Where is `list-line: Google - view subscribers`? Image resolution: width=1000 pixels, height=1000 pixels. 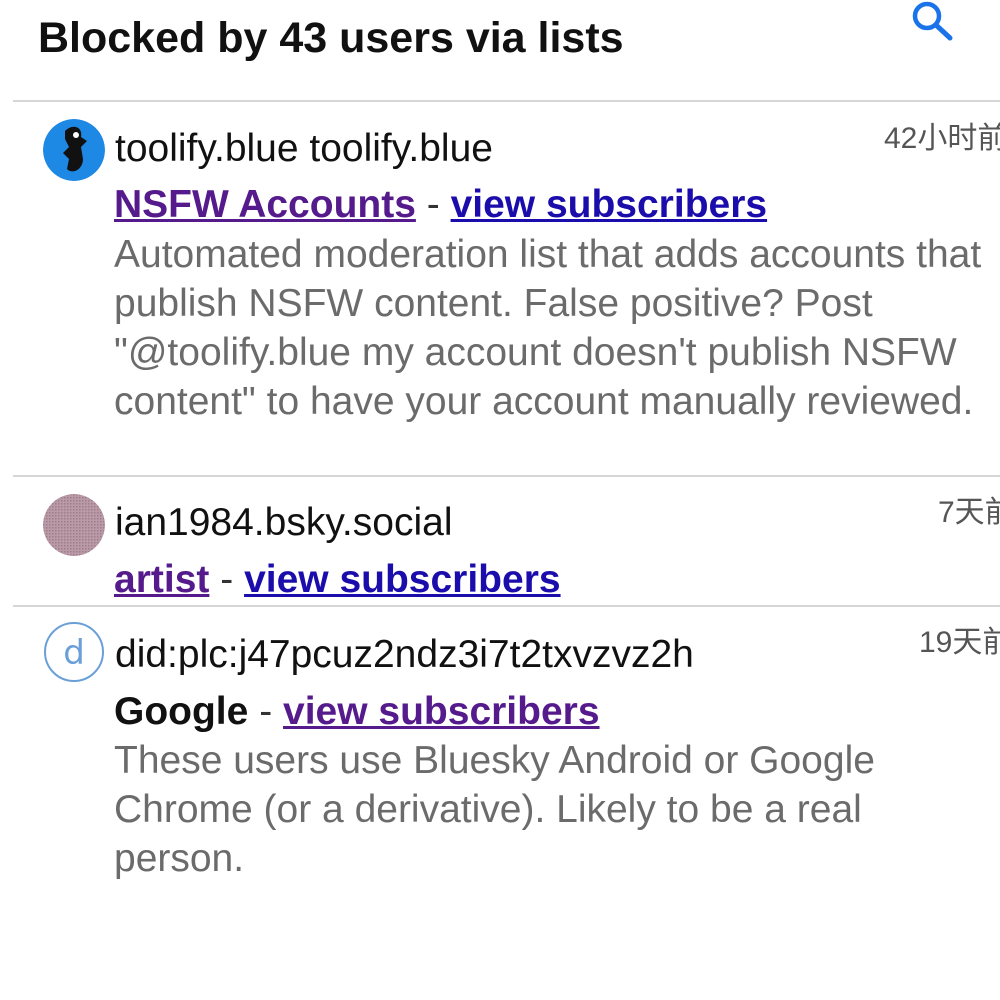
list-line: Google - view subscribers is located at coordinates (357, 712).